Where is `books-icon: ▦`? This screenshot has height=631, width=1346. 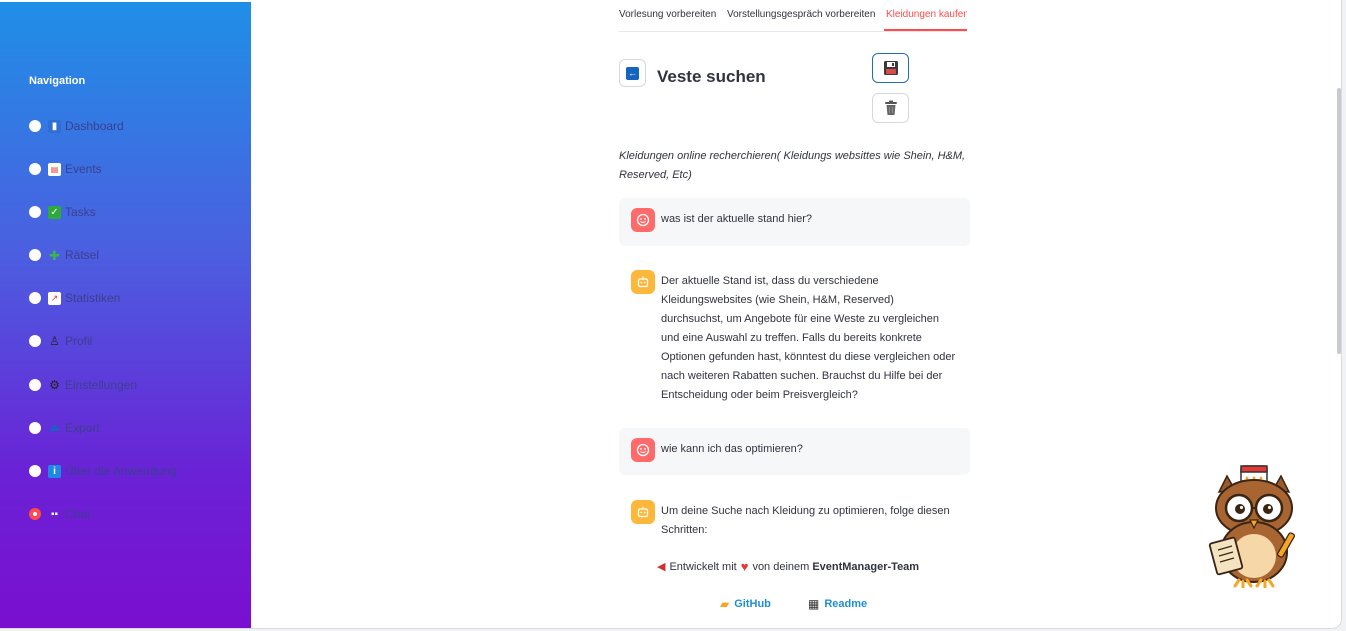 books-icon: ▦ is located at coordinates (814, 604).